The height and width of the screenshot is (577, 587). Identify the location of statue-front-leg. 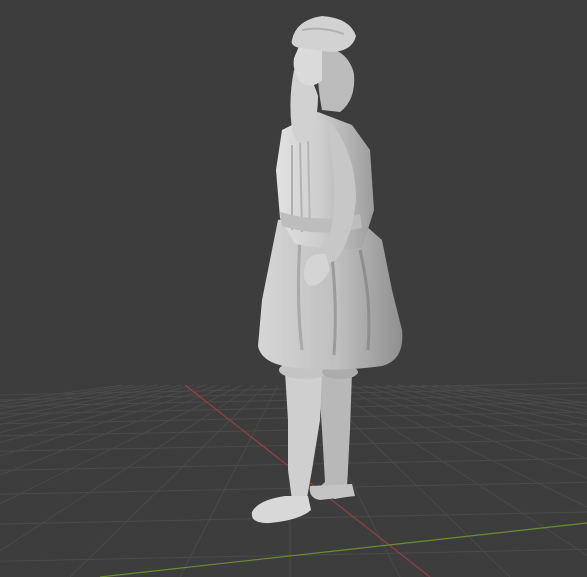
(303, 436).